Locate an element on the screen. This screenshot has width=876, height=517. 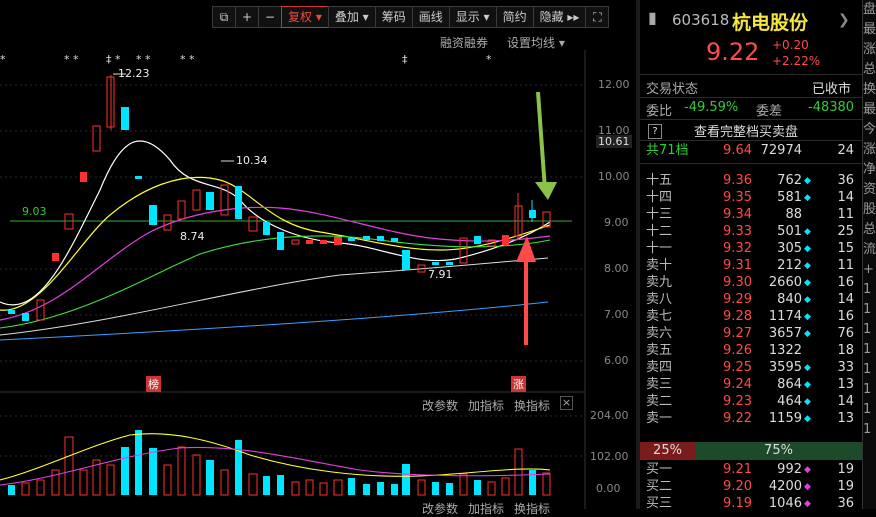
zoom-out-button: − is located at coordinates (270, 17).